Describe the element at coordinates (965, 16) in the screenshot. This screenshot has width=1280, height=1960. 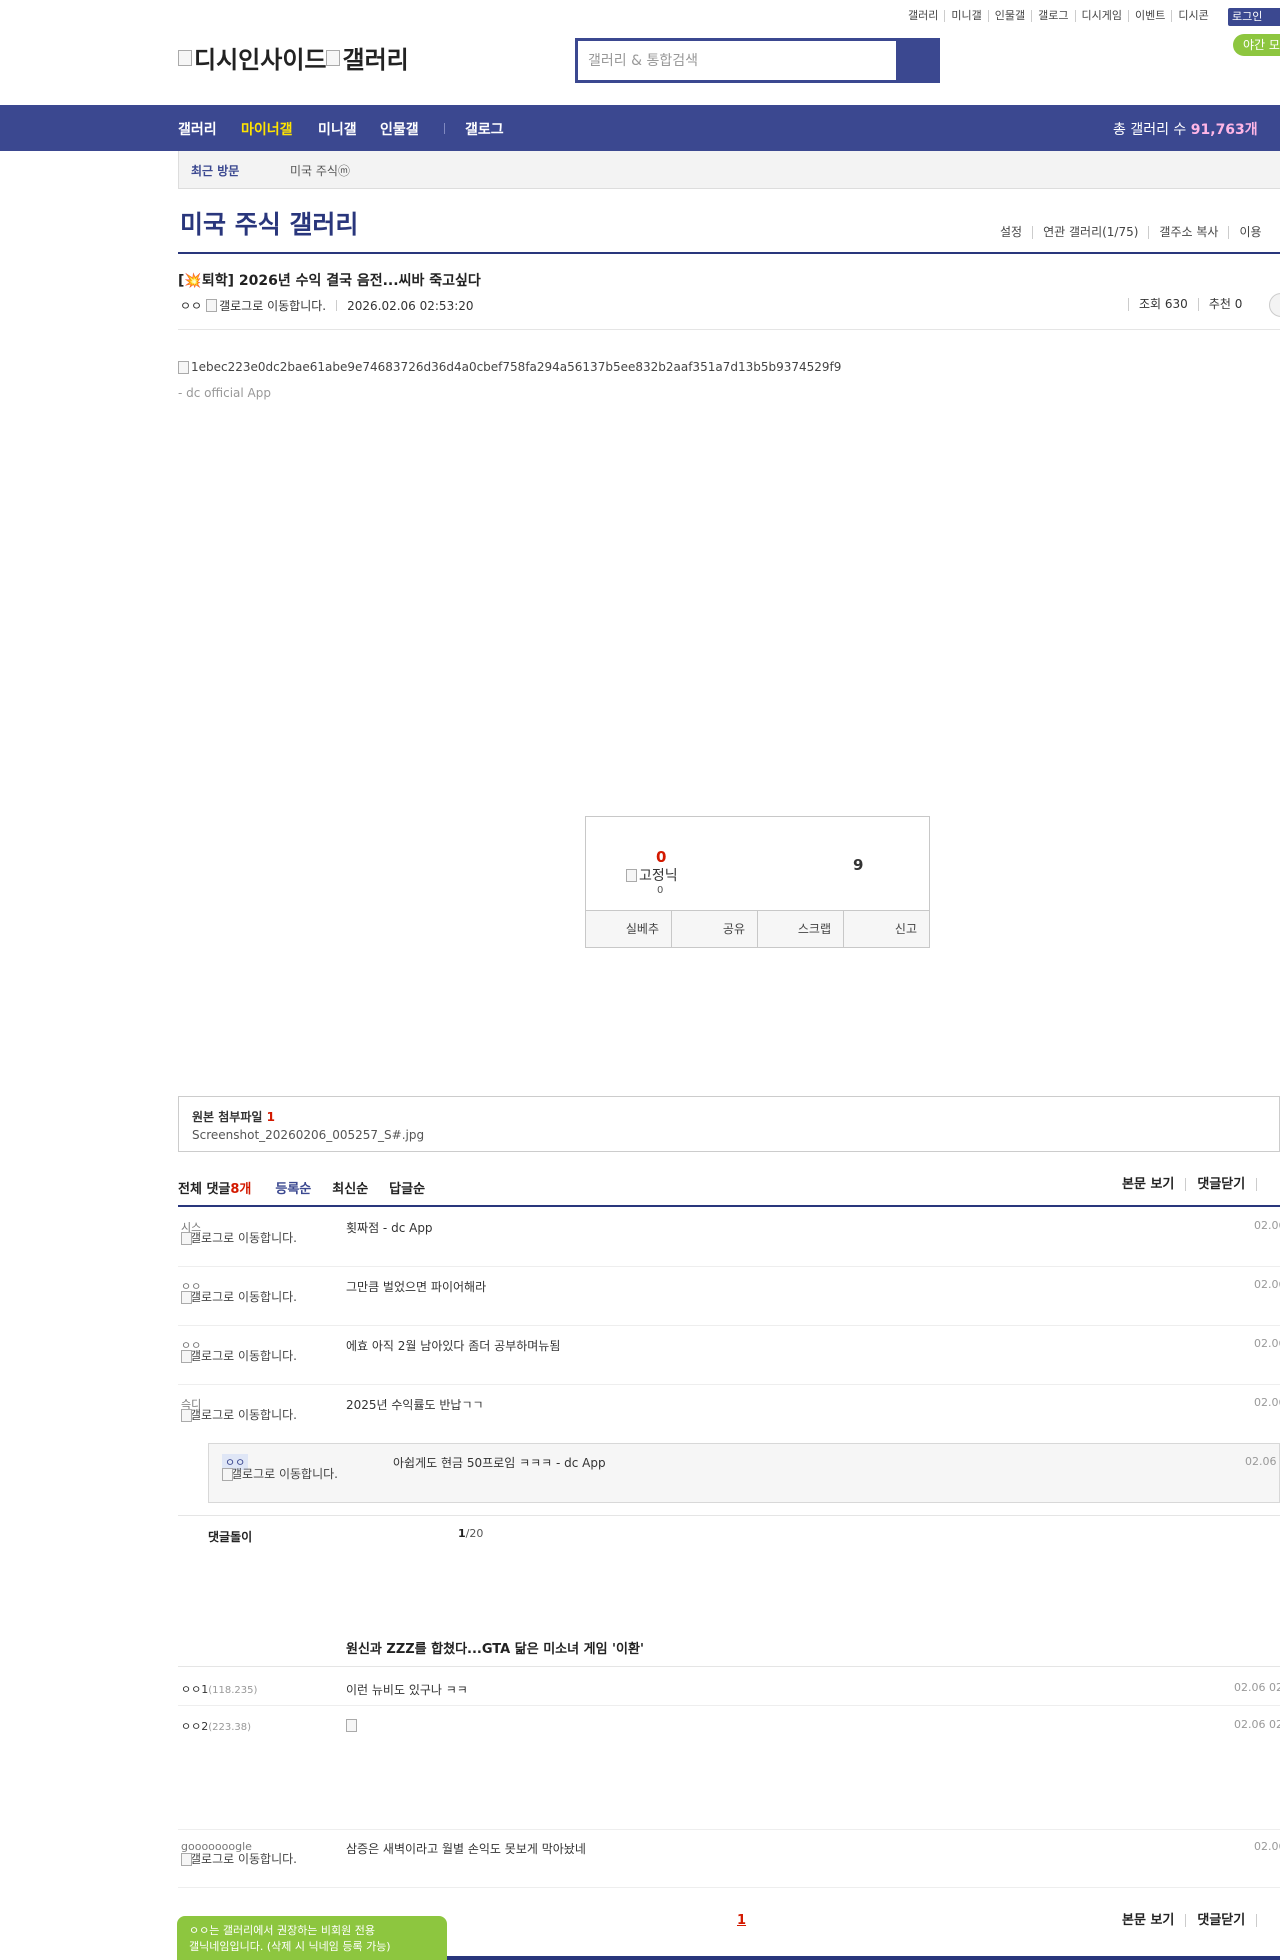
I see `top-link-minigall: 미니갤` at that location.